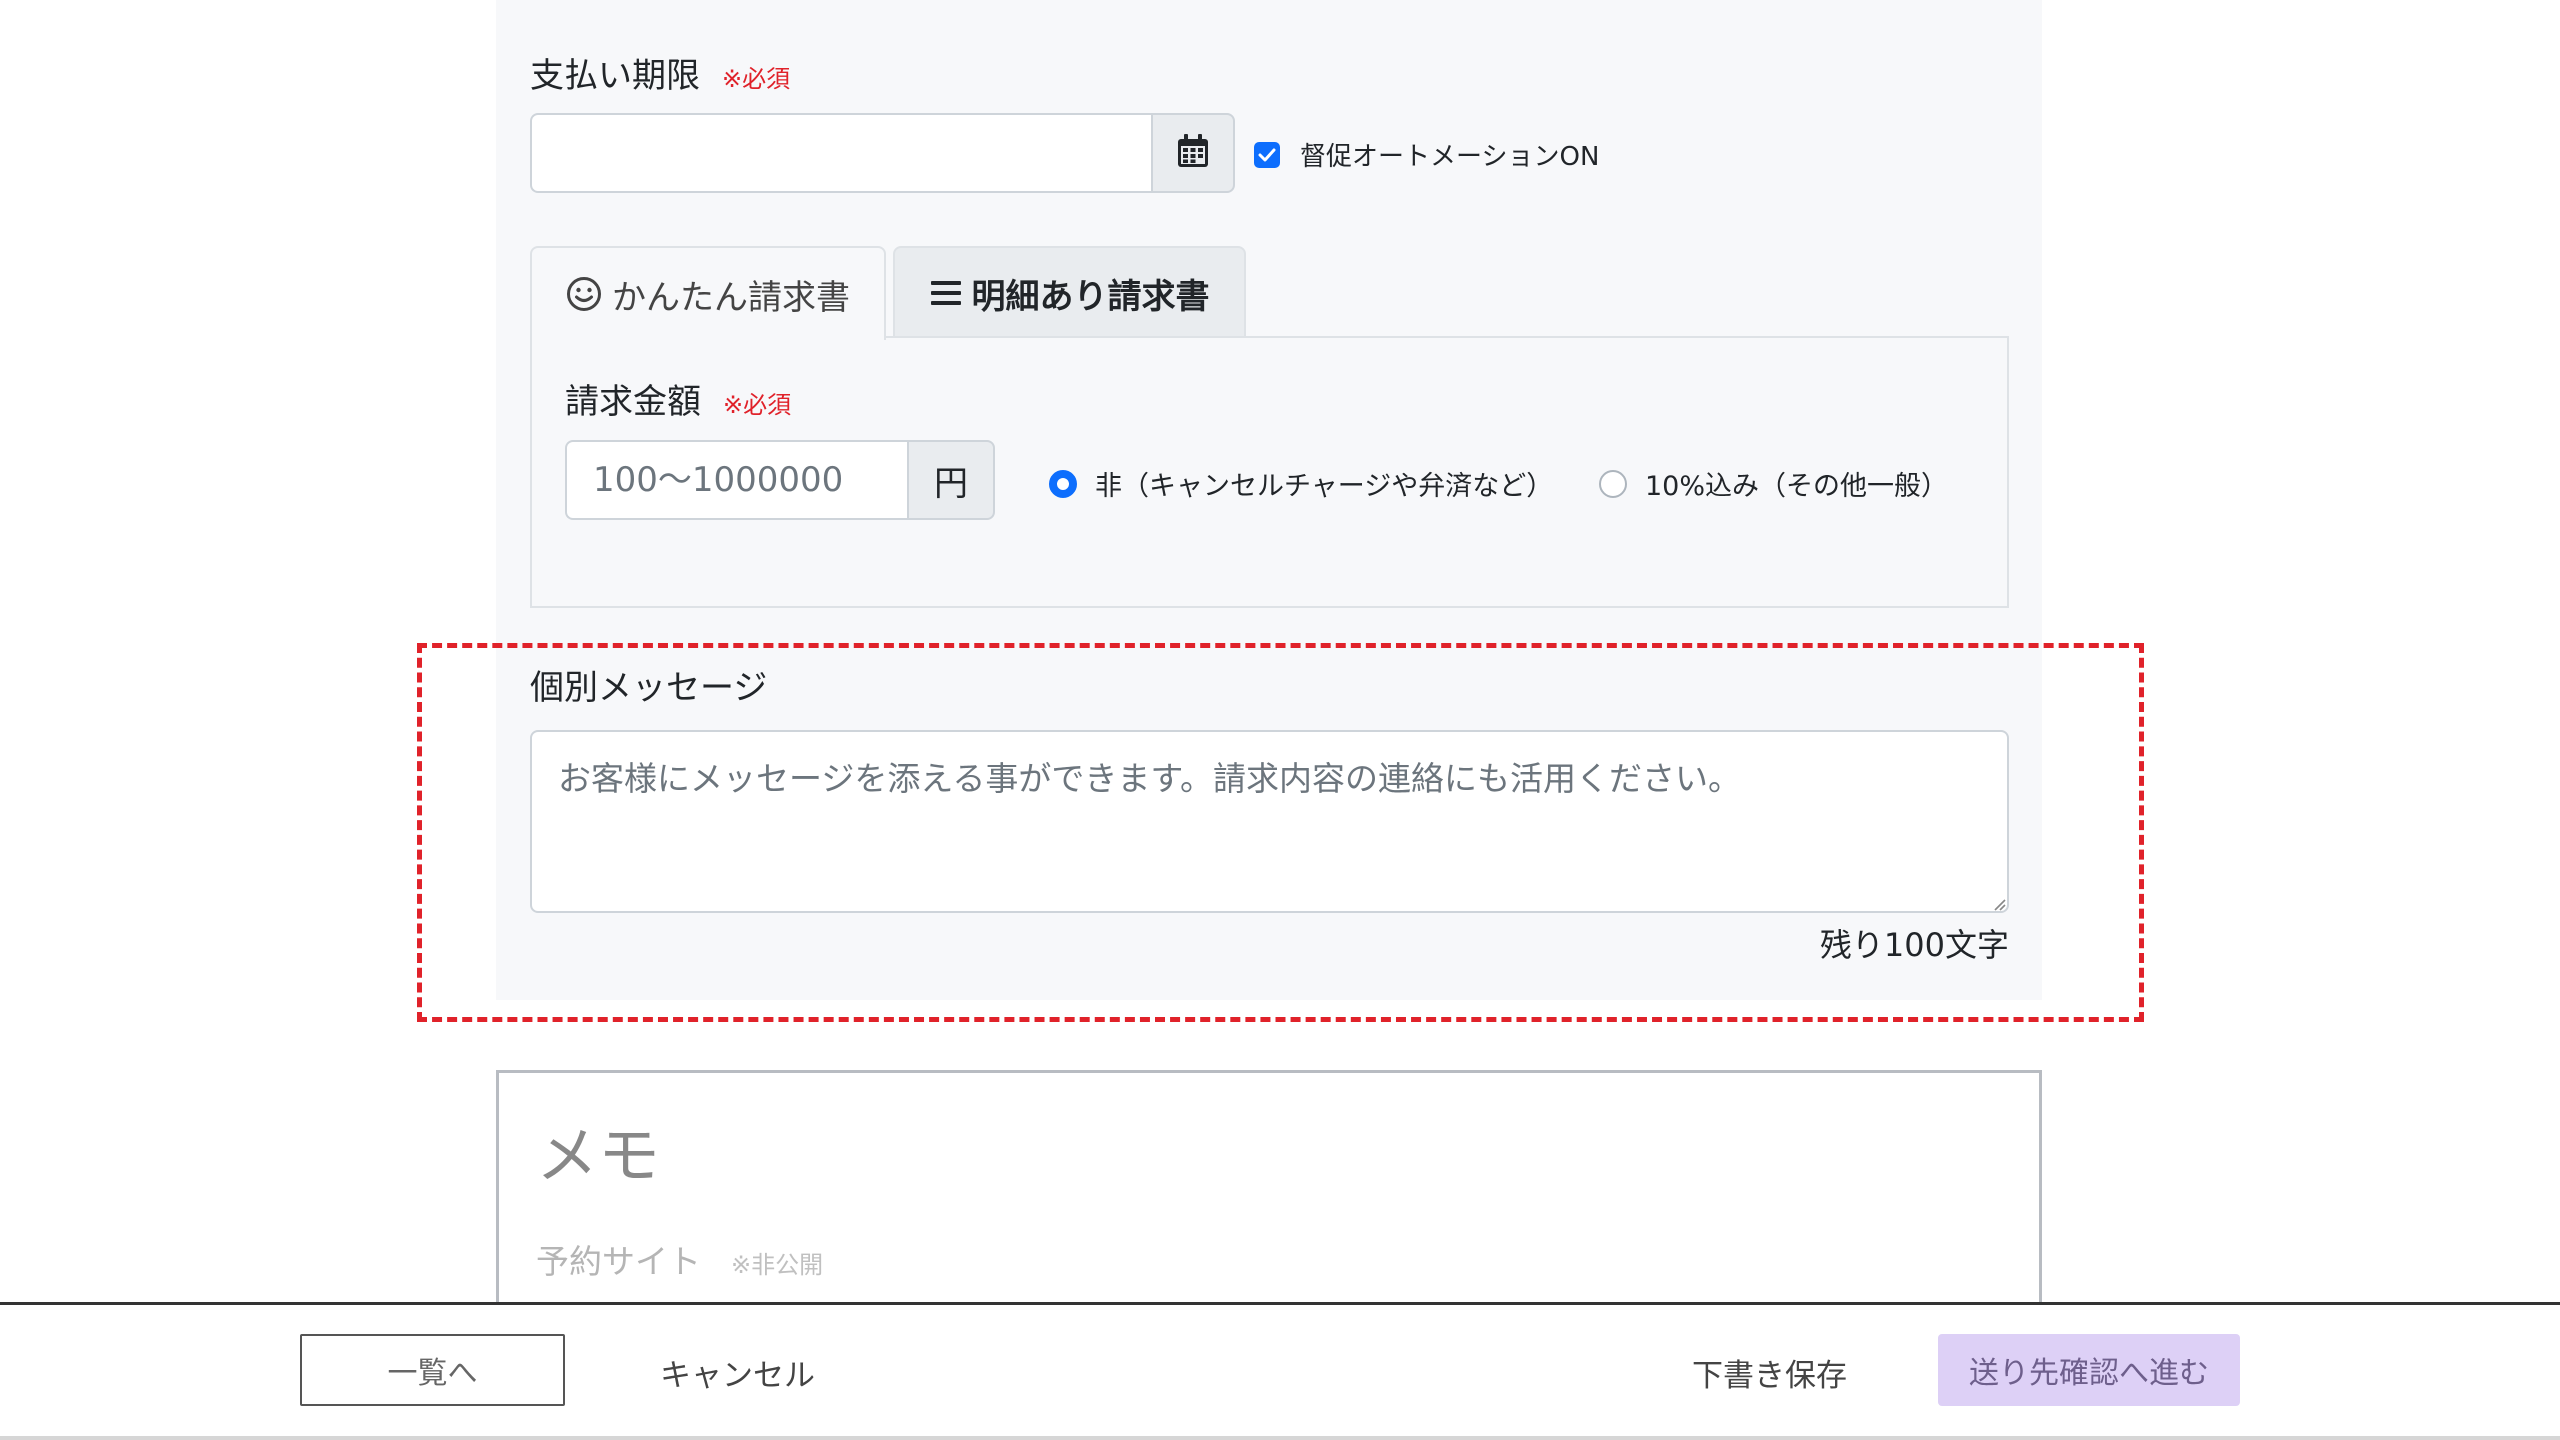 This screenshot has width=2560, height=1440. I want to click on due-date-group, so click(882, 153).